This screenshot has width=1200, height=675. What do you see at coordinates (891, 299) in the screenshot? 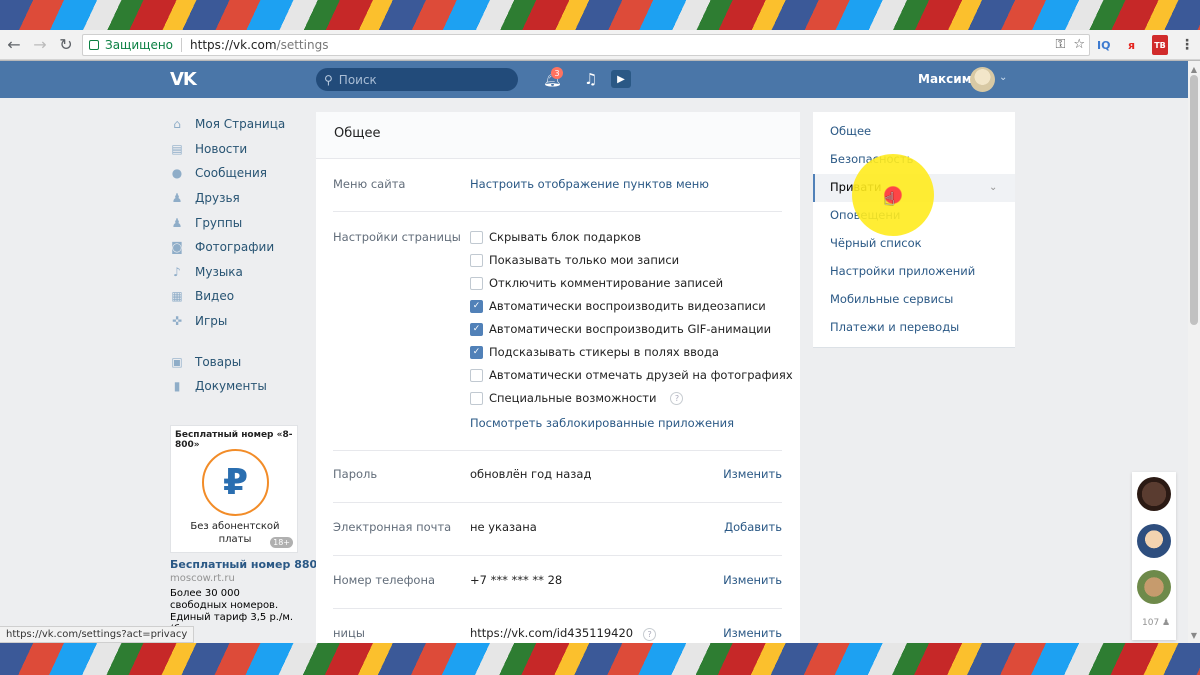
I see `settings-menu-mobile: Мобильные сервисы` at bounding box center [891, 299].